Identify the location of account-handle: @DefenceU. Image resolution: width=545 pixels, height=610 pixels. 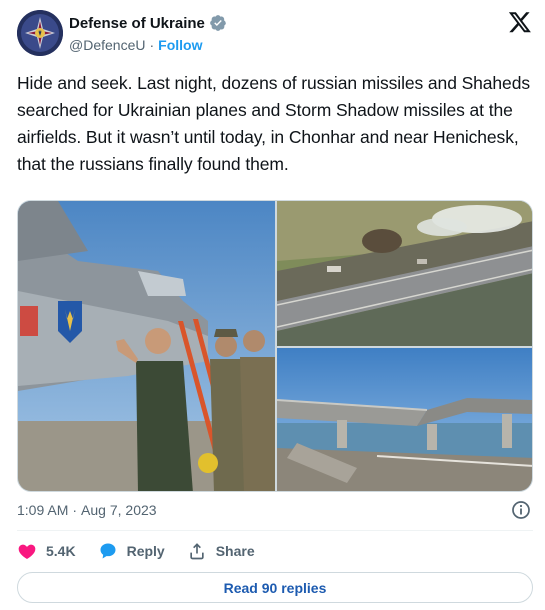
(107, 45).